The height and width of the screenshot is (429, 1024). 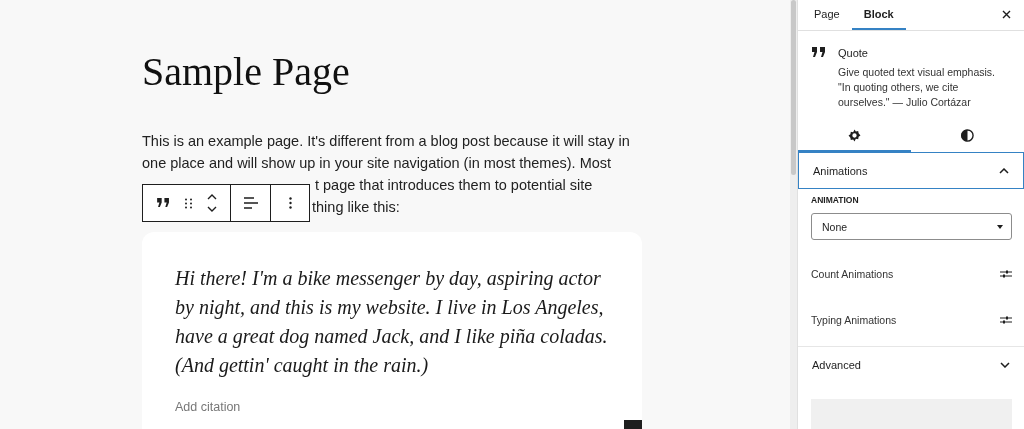 I want to click on chevron-up-icon, so click(x=1004, y=170).